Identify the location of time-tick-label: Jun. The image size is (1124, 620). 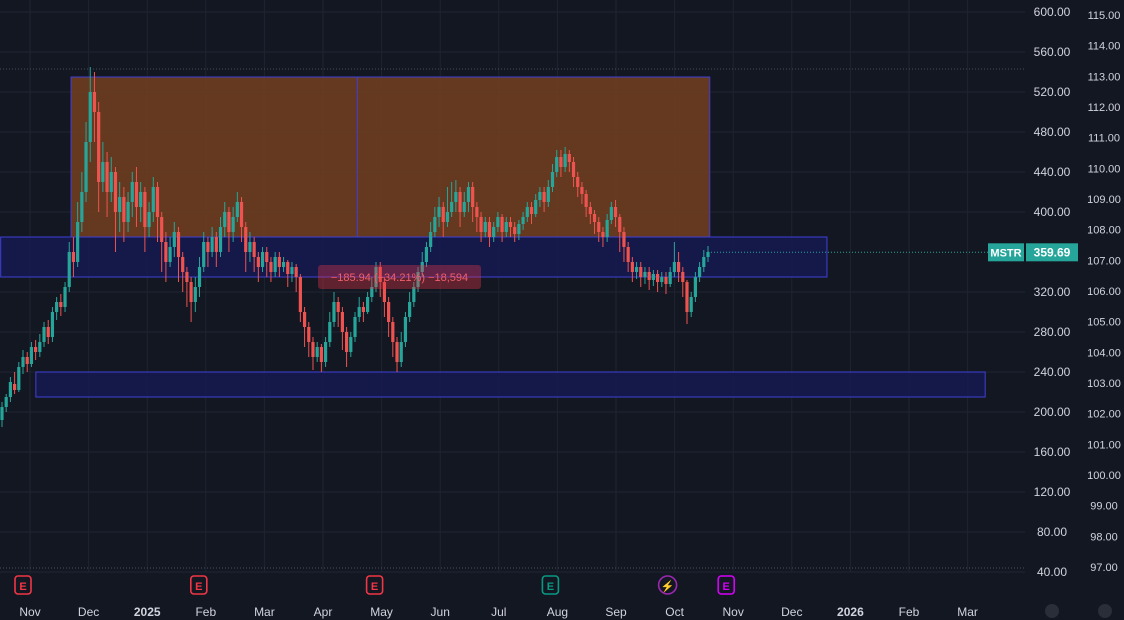
(440, 612).